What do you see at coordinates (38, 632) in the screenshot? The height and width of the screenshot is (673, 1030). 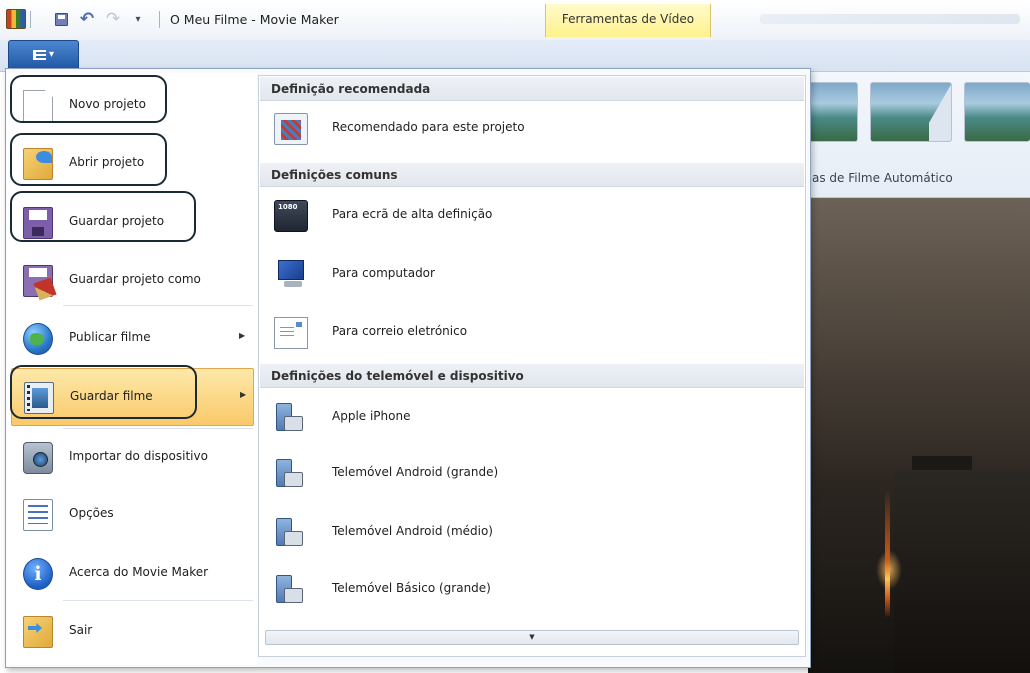 I see `exit-icon` at bounding box center [38, 632].